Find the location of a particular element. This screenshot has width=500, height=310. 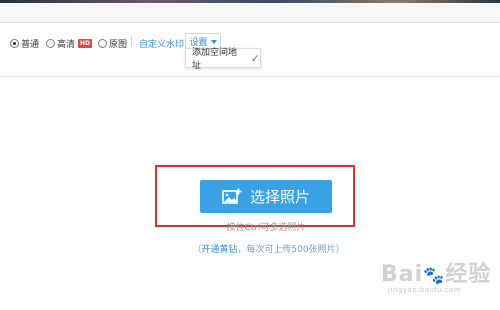

select-photos-label: 选择照片 is located at coordinates (279, 197).